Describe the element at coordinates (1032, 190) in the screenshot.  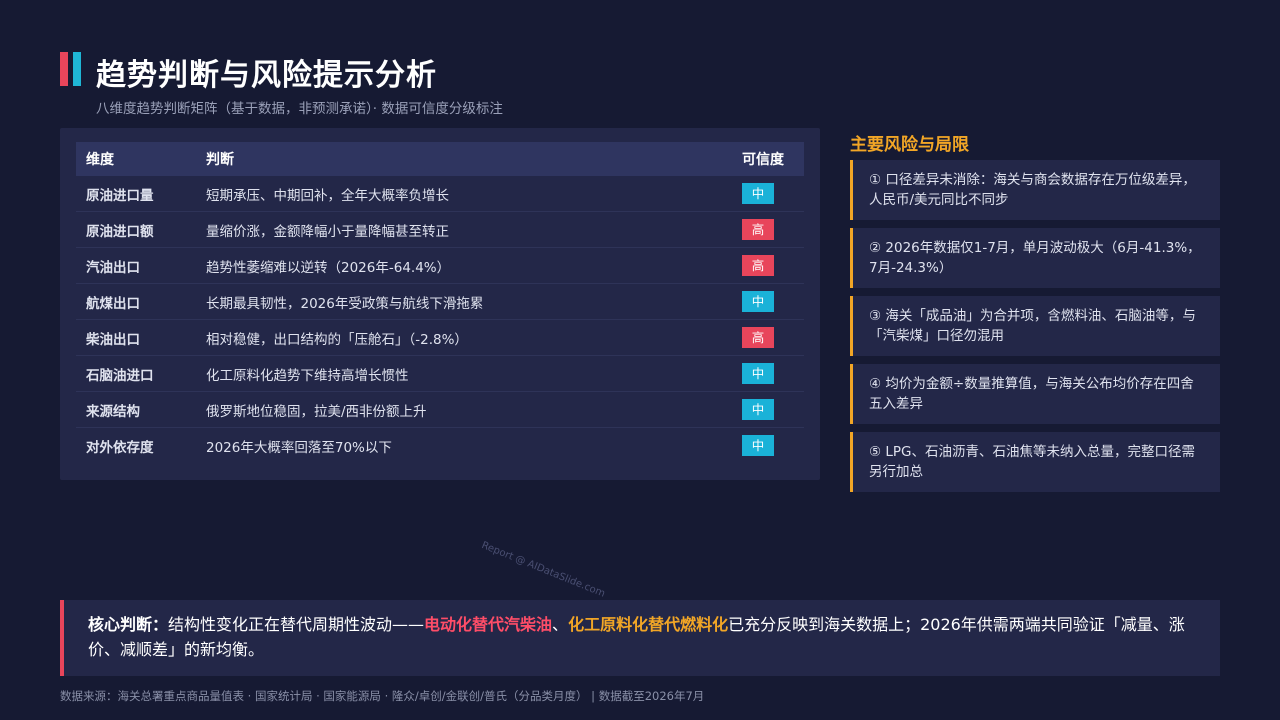
I see `risk-item-text: ① 口径差异未消除：海关与商会数据存在万位级差异，人民币/美元同比不同步` at that location.